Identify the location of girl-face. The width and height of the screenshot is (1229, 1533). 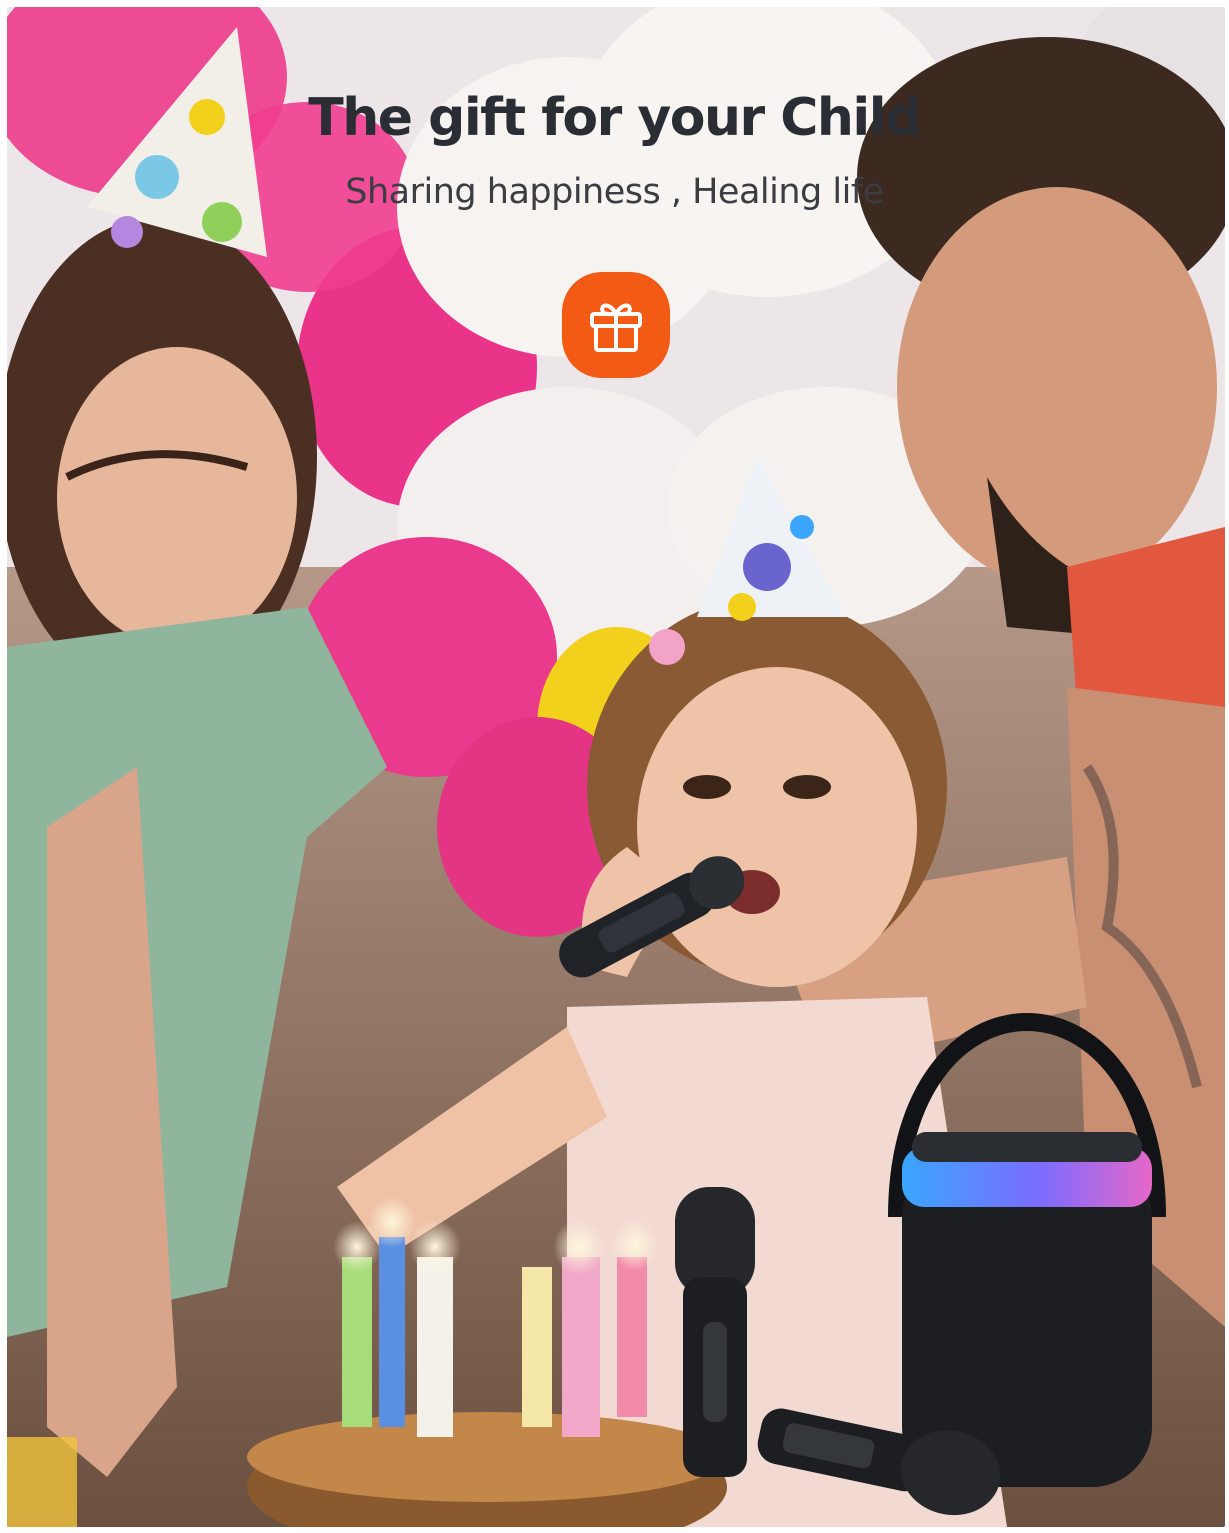
(777, 827).